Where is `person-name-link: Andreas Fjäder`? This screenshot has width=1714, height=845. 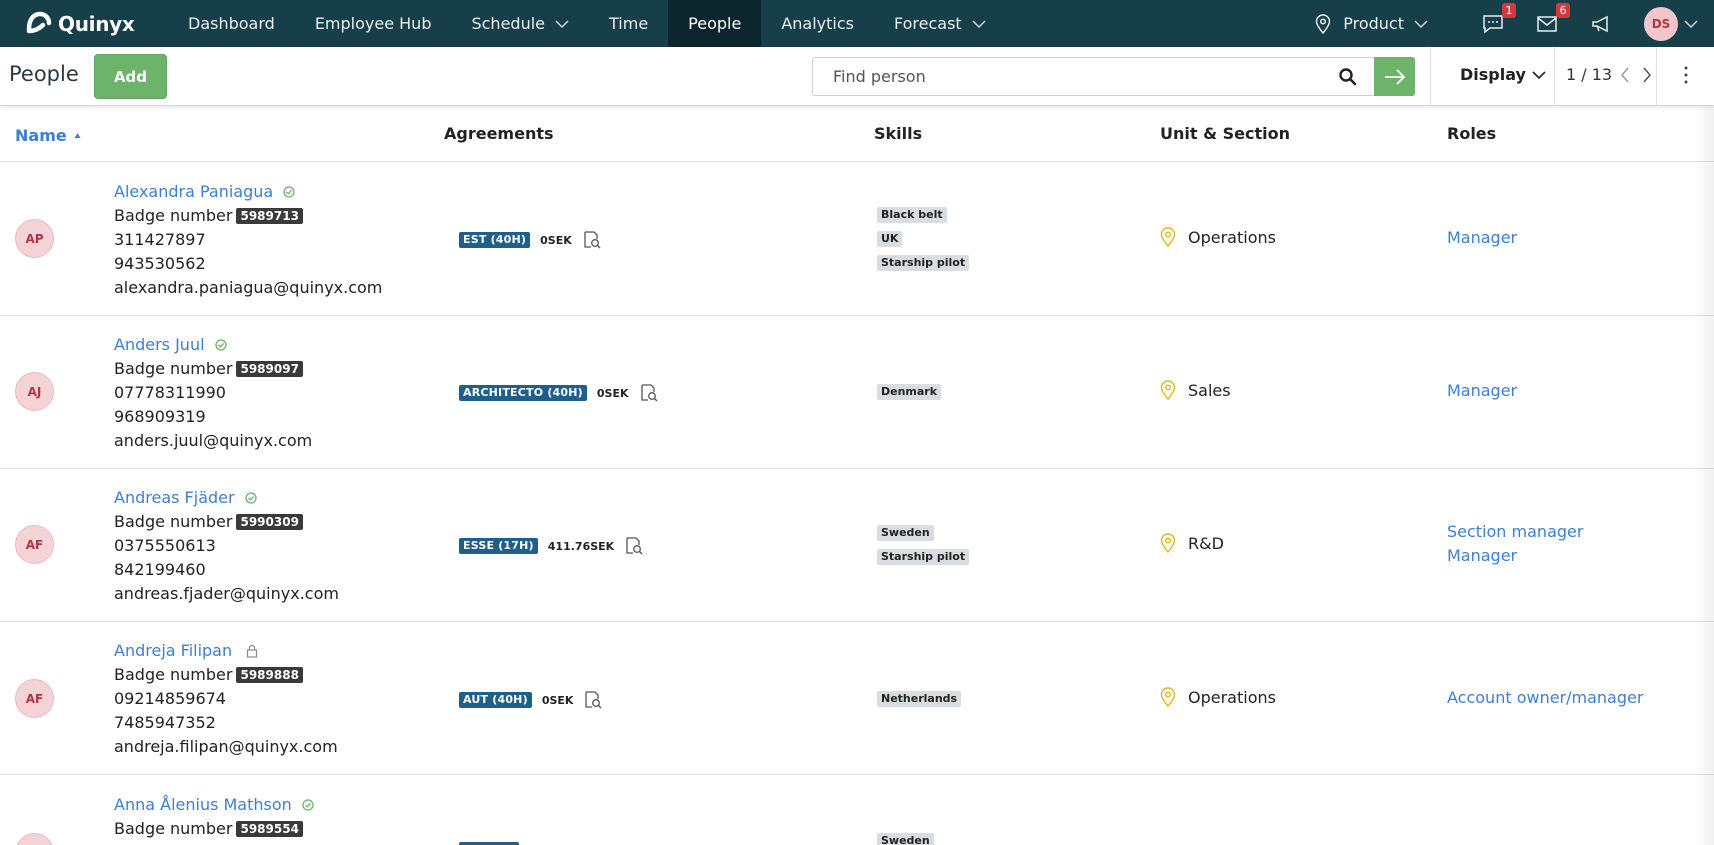 person-name-link: Andreas Fjäder is located at coordinates (226, 498).